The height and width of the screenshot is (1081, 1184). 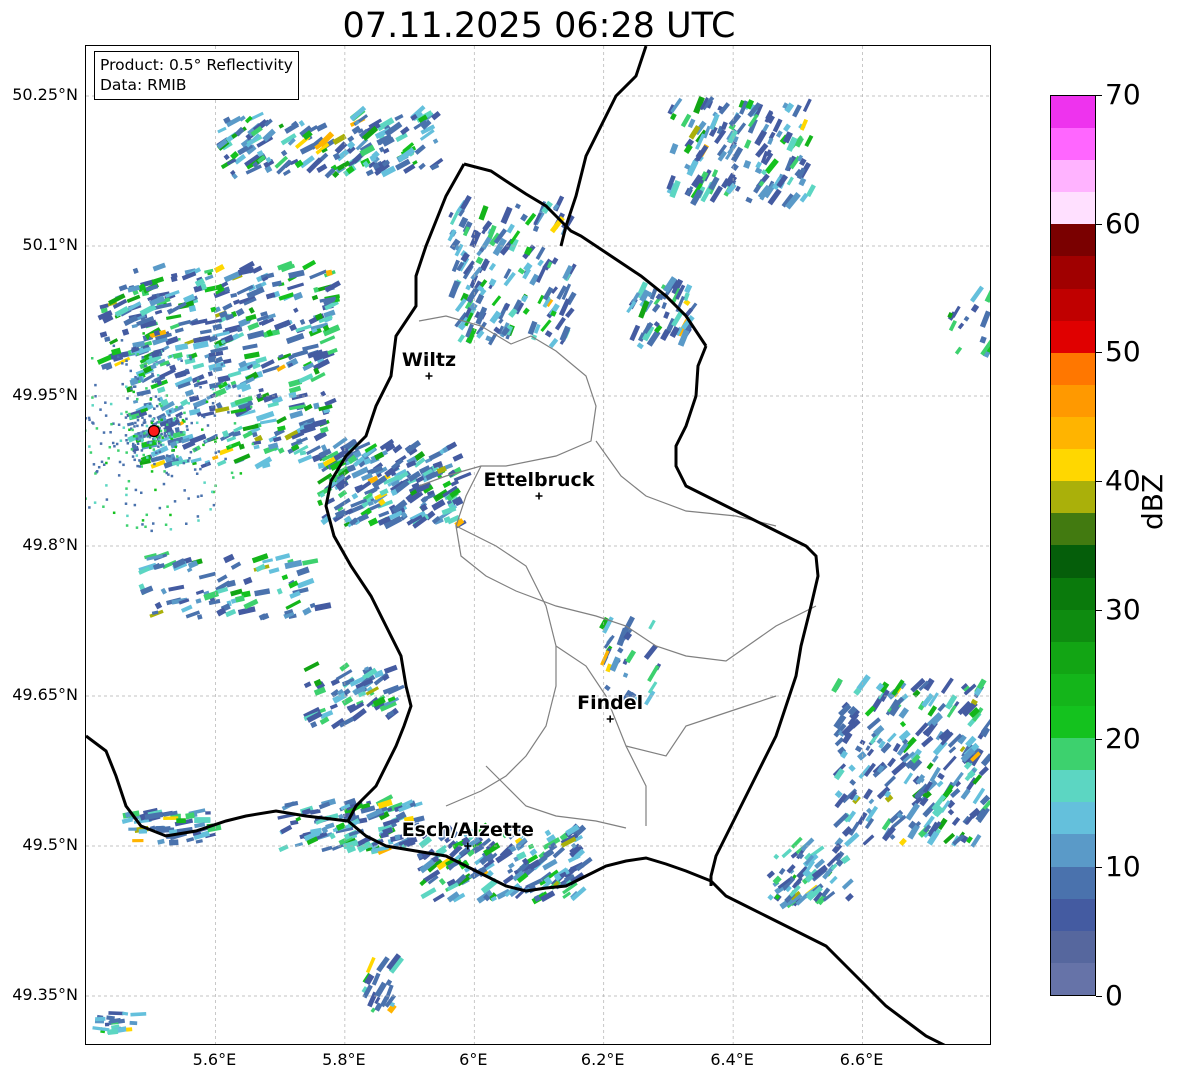 What do you see at coordinates (214, 1059) in the screenshot?
I see `lon-tick-label: 5.6°E` at bounding box center [214, 1059].